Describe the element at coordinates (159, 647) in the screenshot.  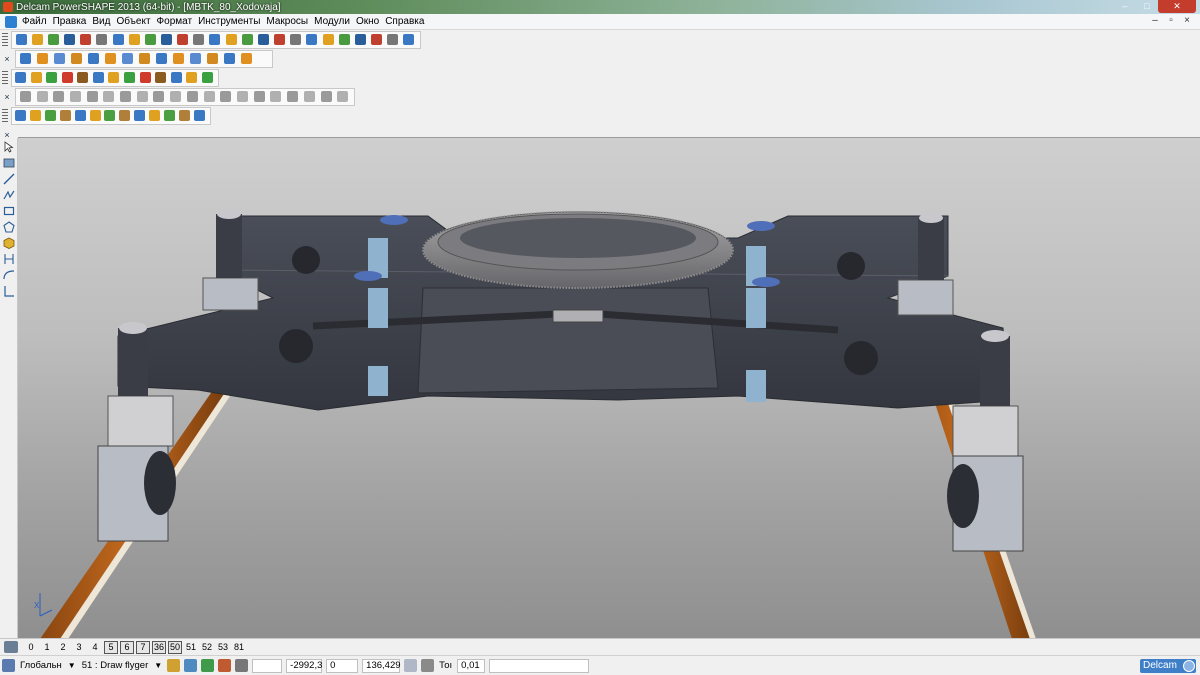
I see `level-button-active: 36` at that location.